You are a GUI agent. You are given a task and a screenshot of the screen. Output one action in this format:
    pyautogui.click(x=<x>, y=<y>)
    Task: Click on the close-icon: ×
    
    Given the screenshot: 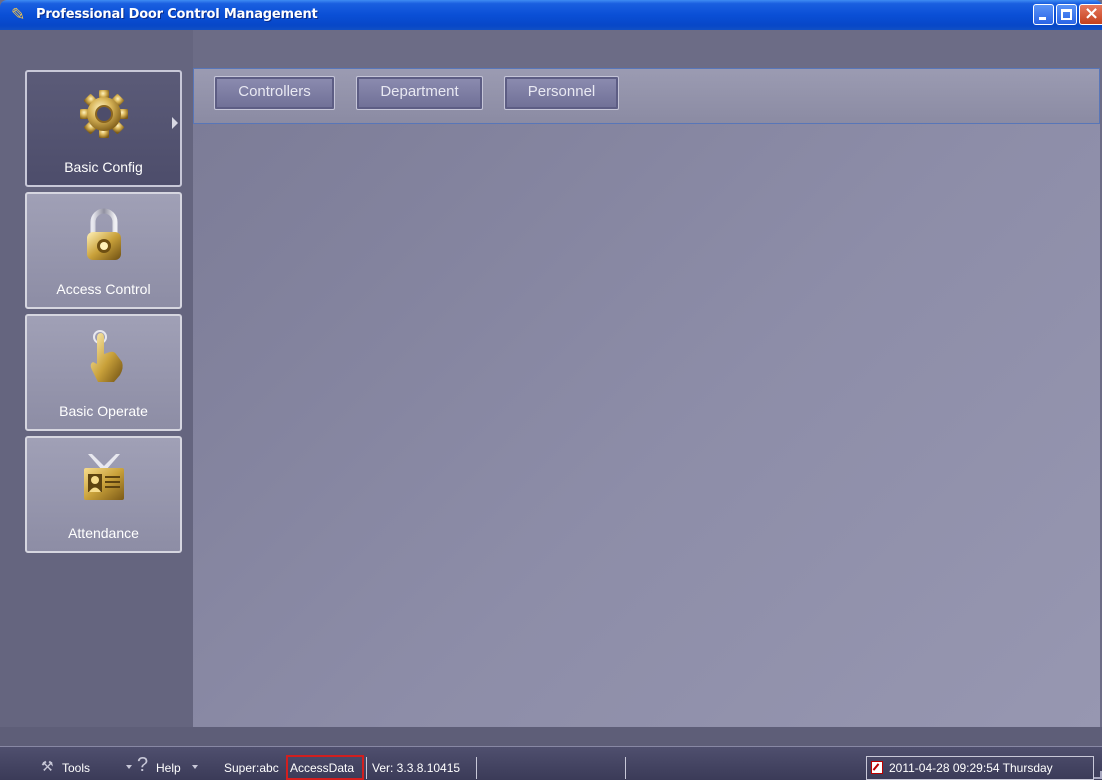 What is the action you would take?
    pyautogui.click(x=1092, y=13)
    